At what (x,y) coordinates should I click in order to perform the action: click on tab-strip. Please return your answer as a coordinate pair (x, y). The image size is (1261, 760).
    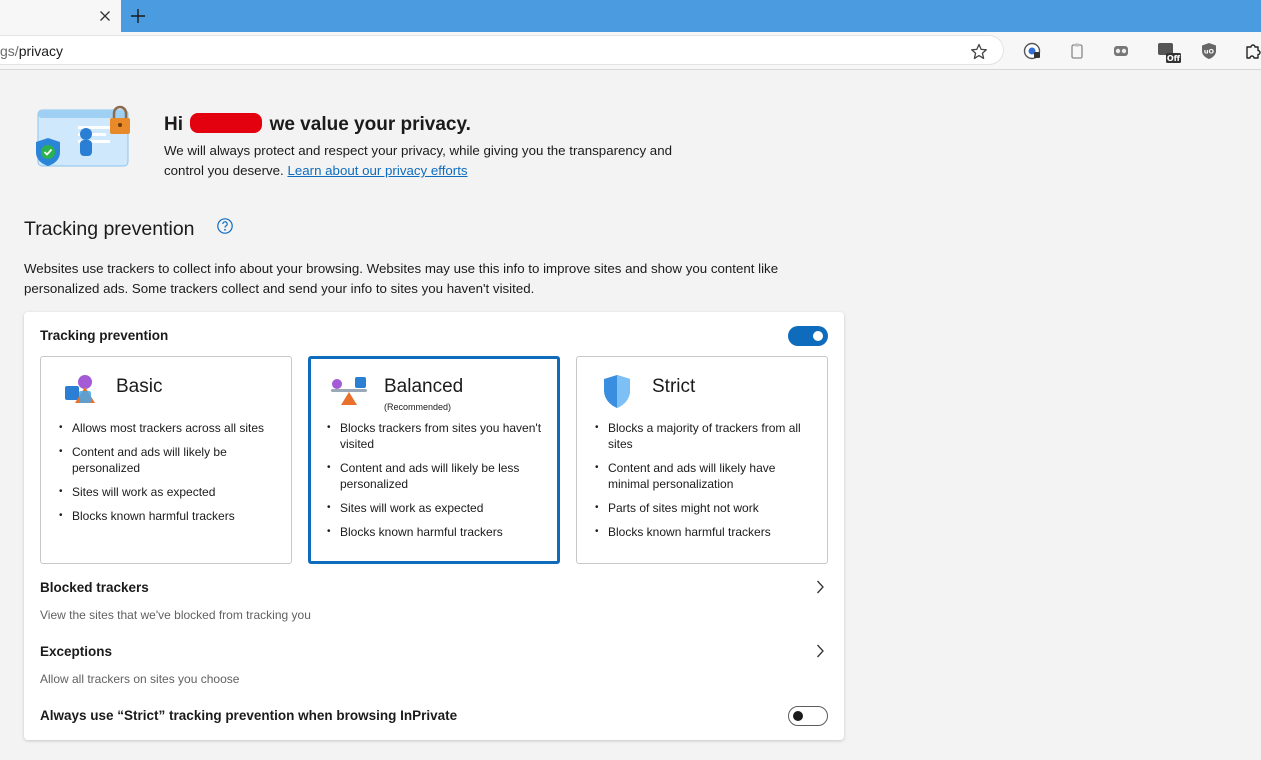
    Looking at the image, I should click on (630, 16).